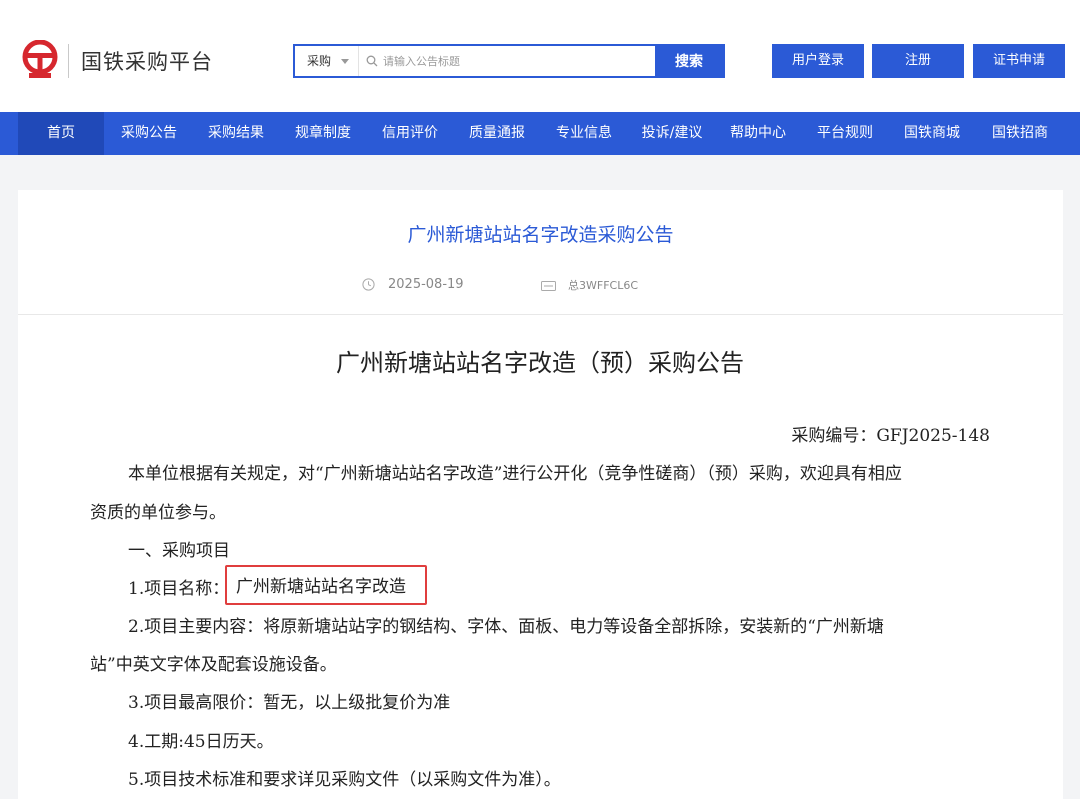  Describe the element at coordinates (179, 589) in the screenshot. I see `item1-label: 1.项目名称：` at that location.